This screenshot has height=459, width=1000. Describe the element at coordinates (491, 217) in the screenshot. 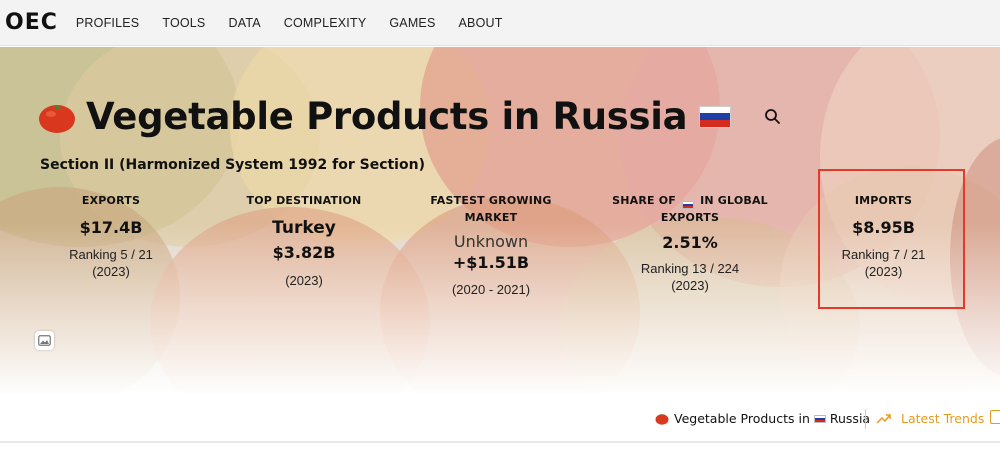

I see `stat-label-line2: MARKET` at that location.